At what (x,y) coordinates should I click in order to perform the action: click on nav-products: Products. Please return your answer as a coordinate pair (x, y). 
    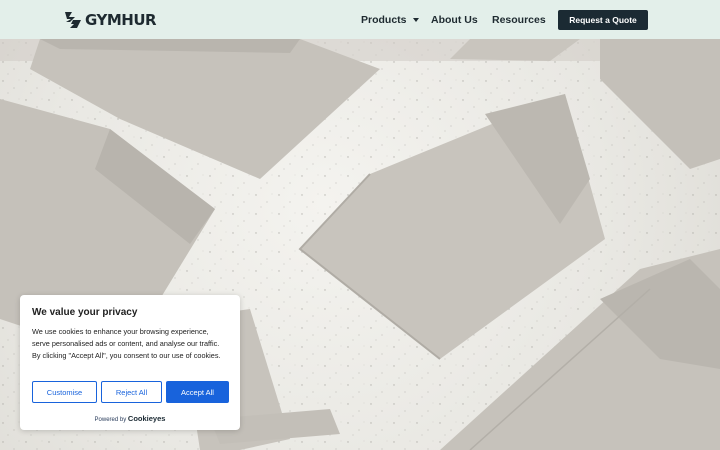
    Looking at the image, I should click on (390, 19).